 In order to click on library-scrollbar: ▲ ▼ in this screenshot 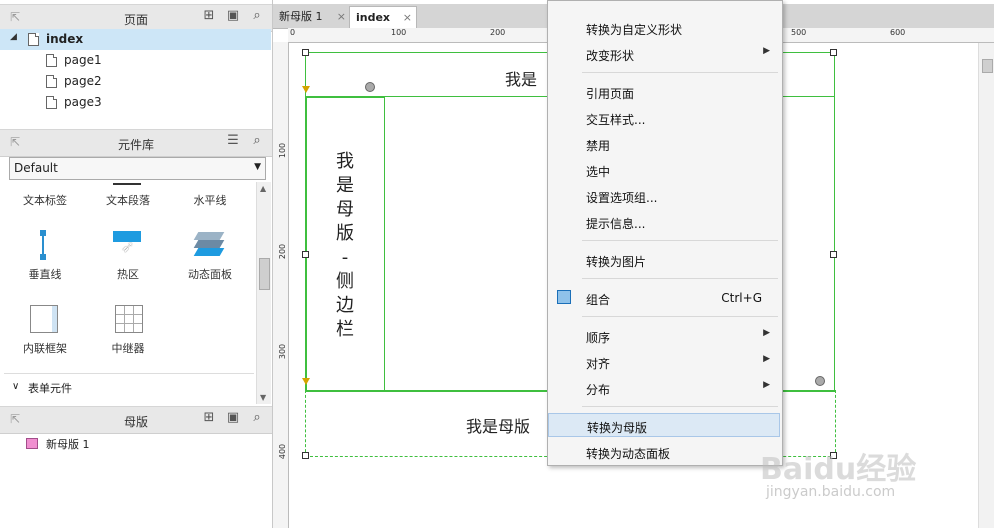, I will do `click(263, 293)`.